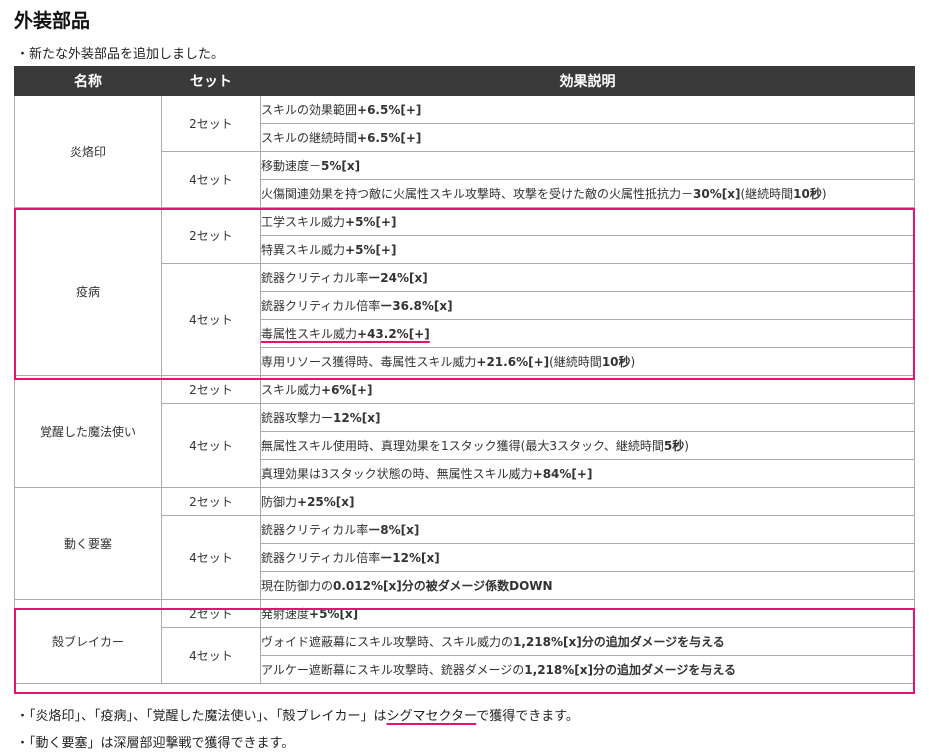 This screenshot has width=929, height=756. What do you see at coordinates (717, 194) in the screenshot?
I see `effect-value: 30%[x]` at bounding box center [717, 194].